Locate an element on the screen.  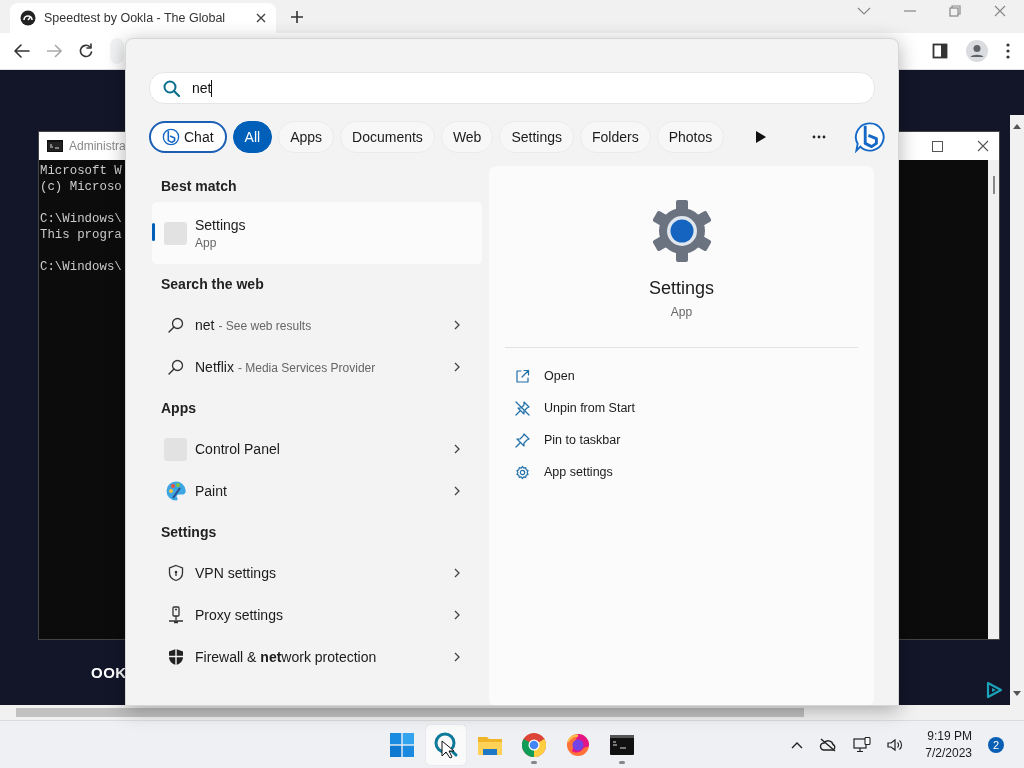
brand-text: OOK is located at coordinates (109, 672).